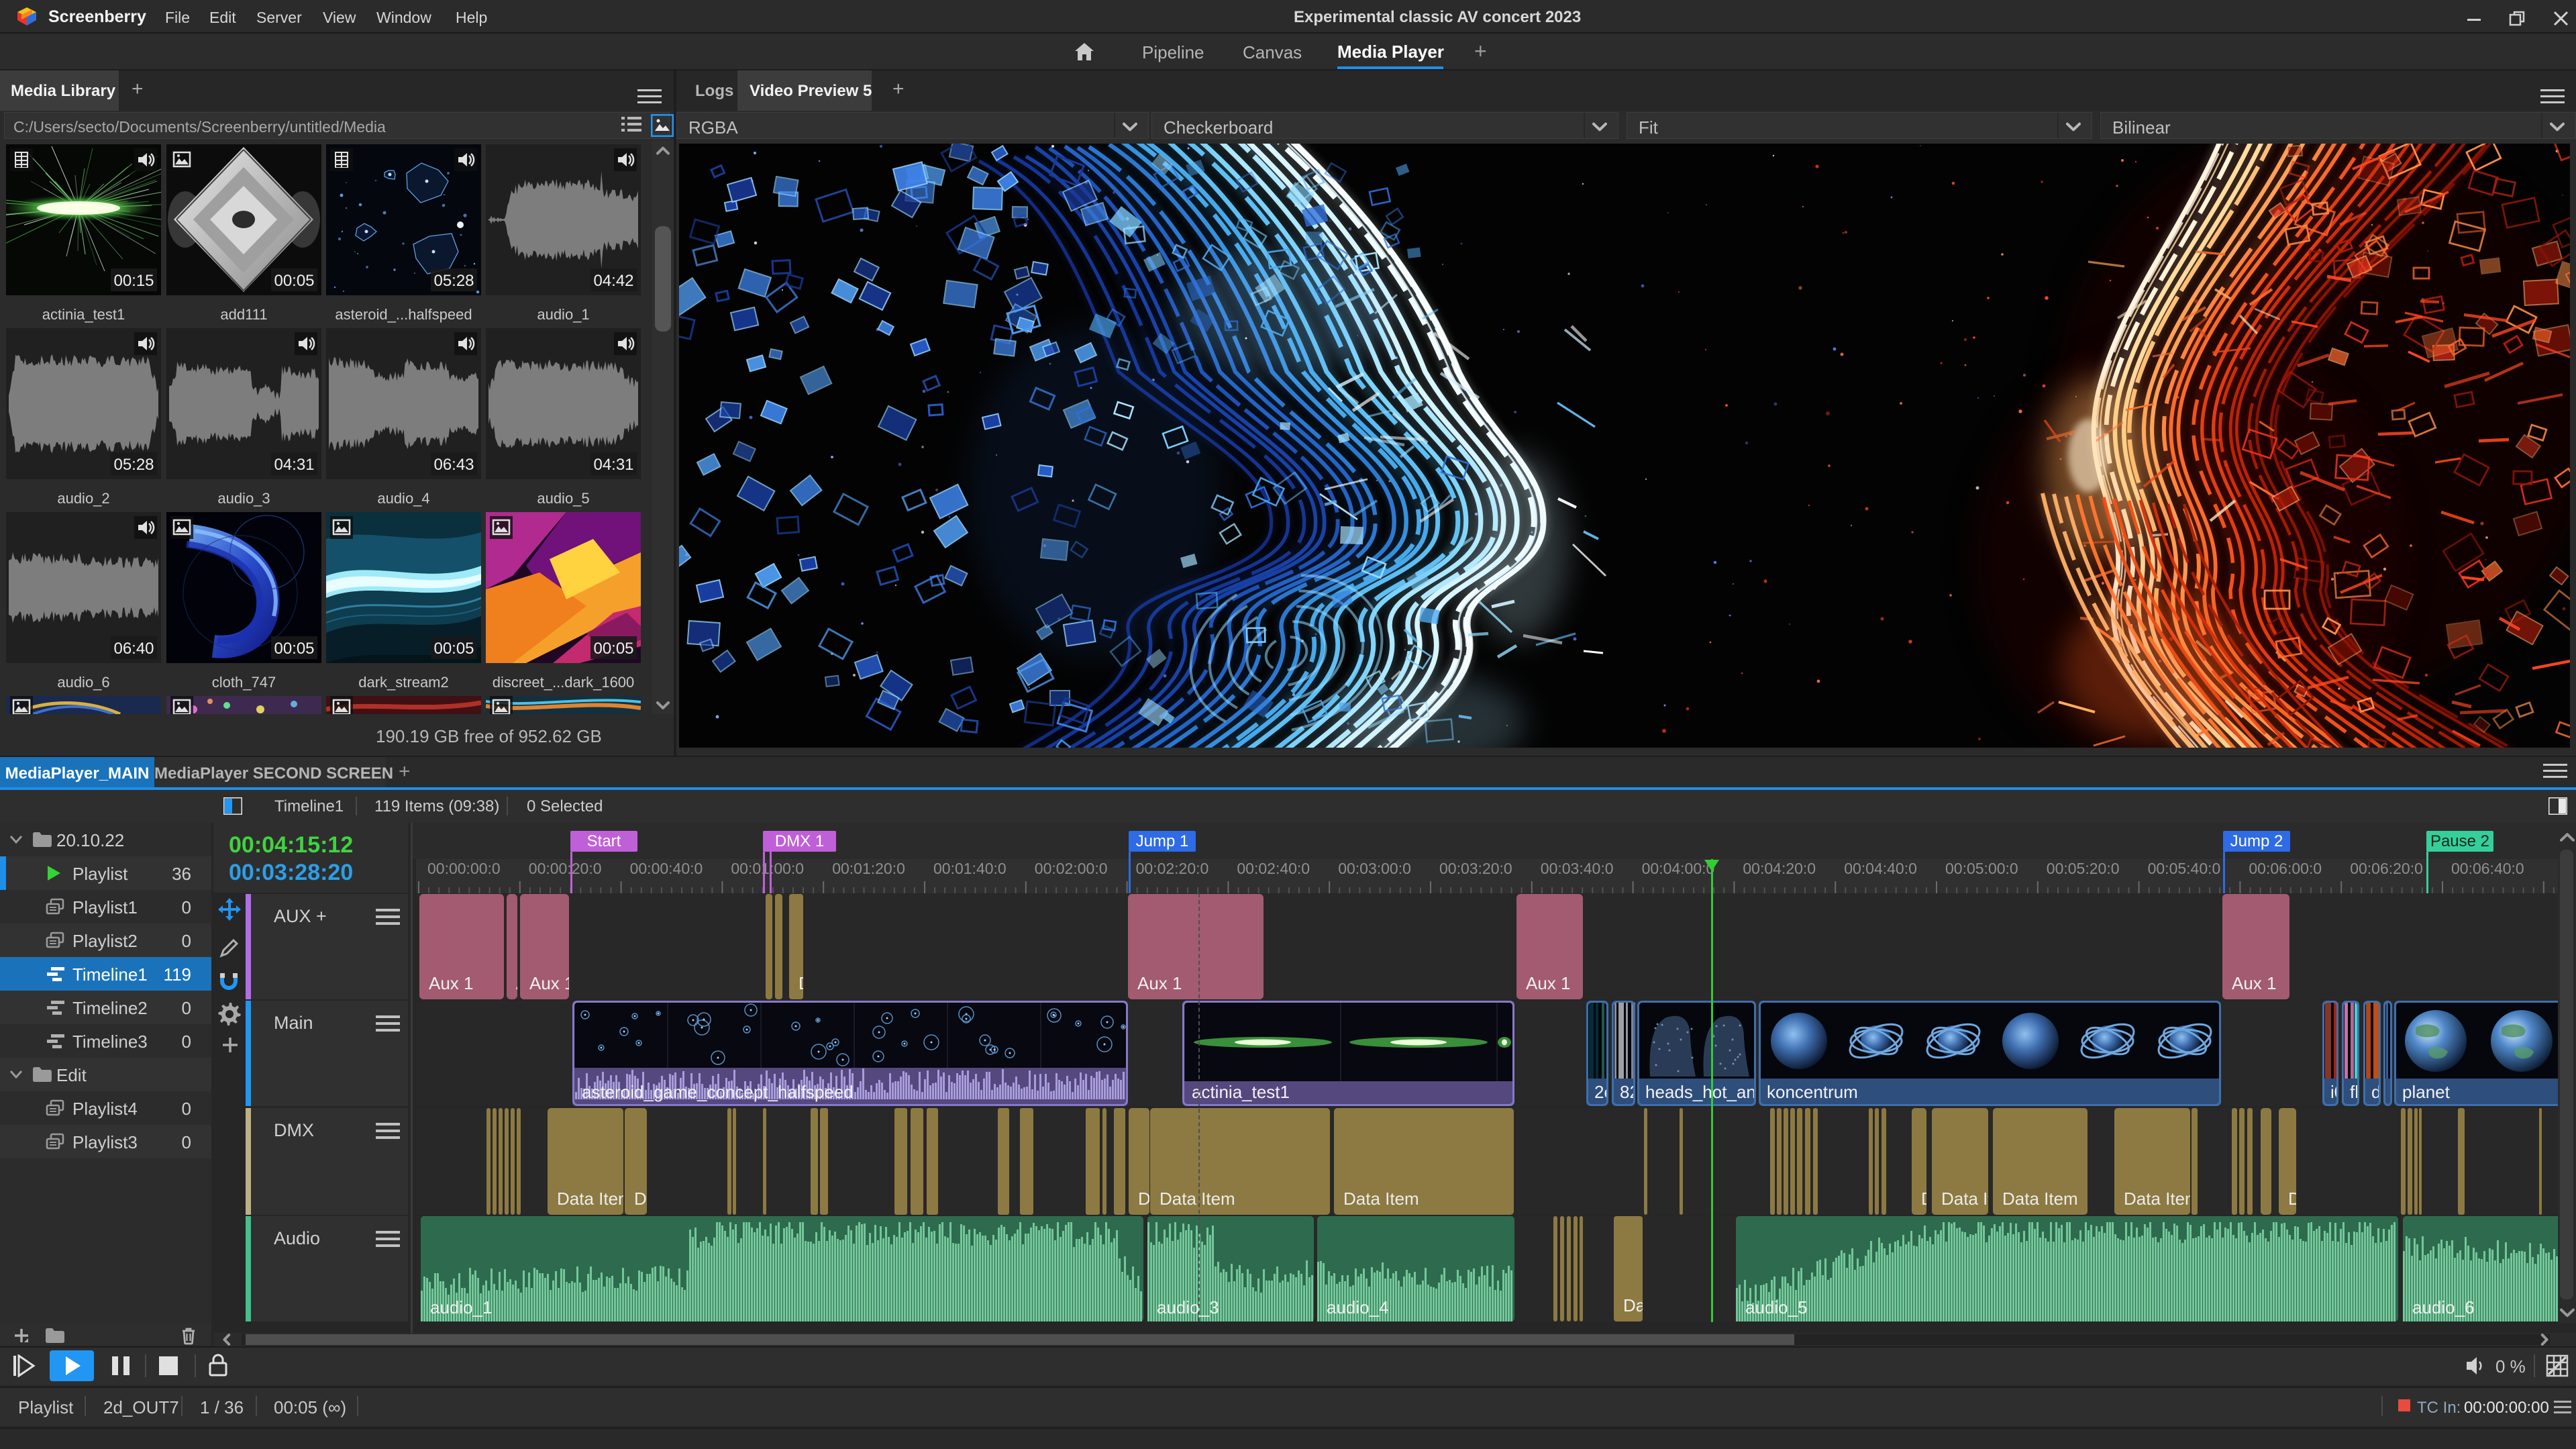  Describe the element at coordinates (1812, 1092) in the screenshot. I see `svg-text: koncentrum` at that location.